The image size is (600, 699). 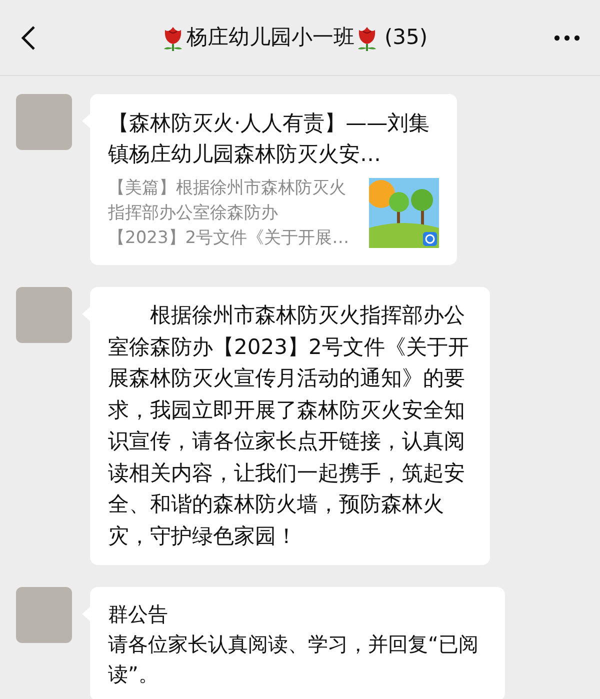 What do you see at coordinates (406, 37) in the screenshot?
I see `member-count: (35)` at bounding box center [406, 37].